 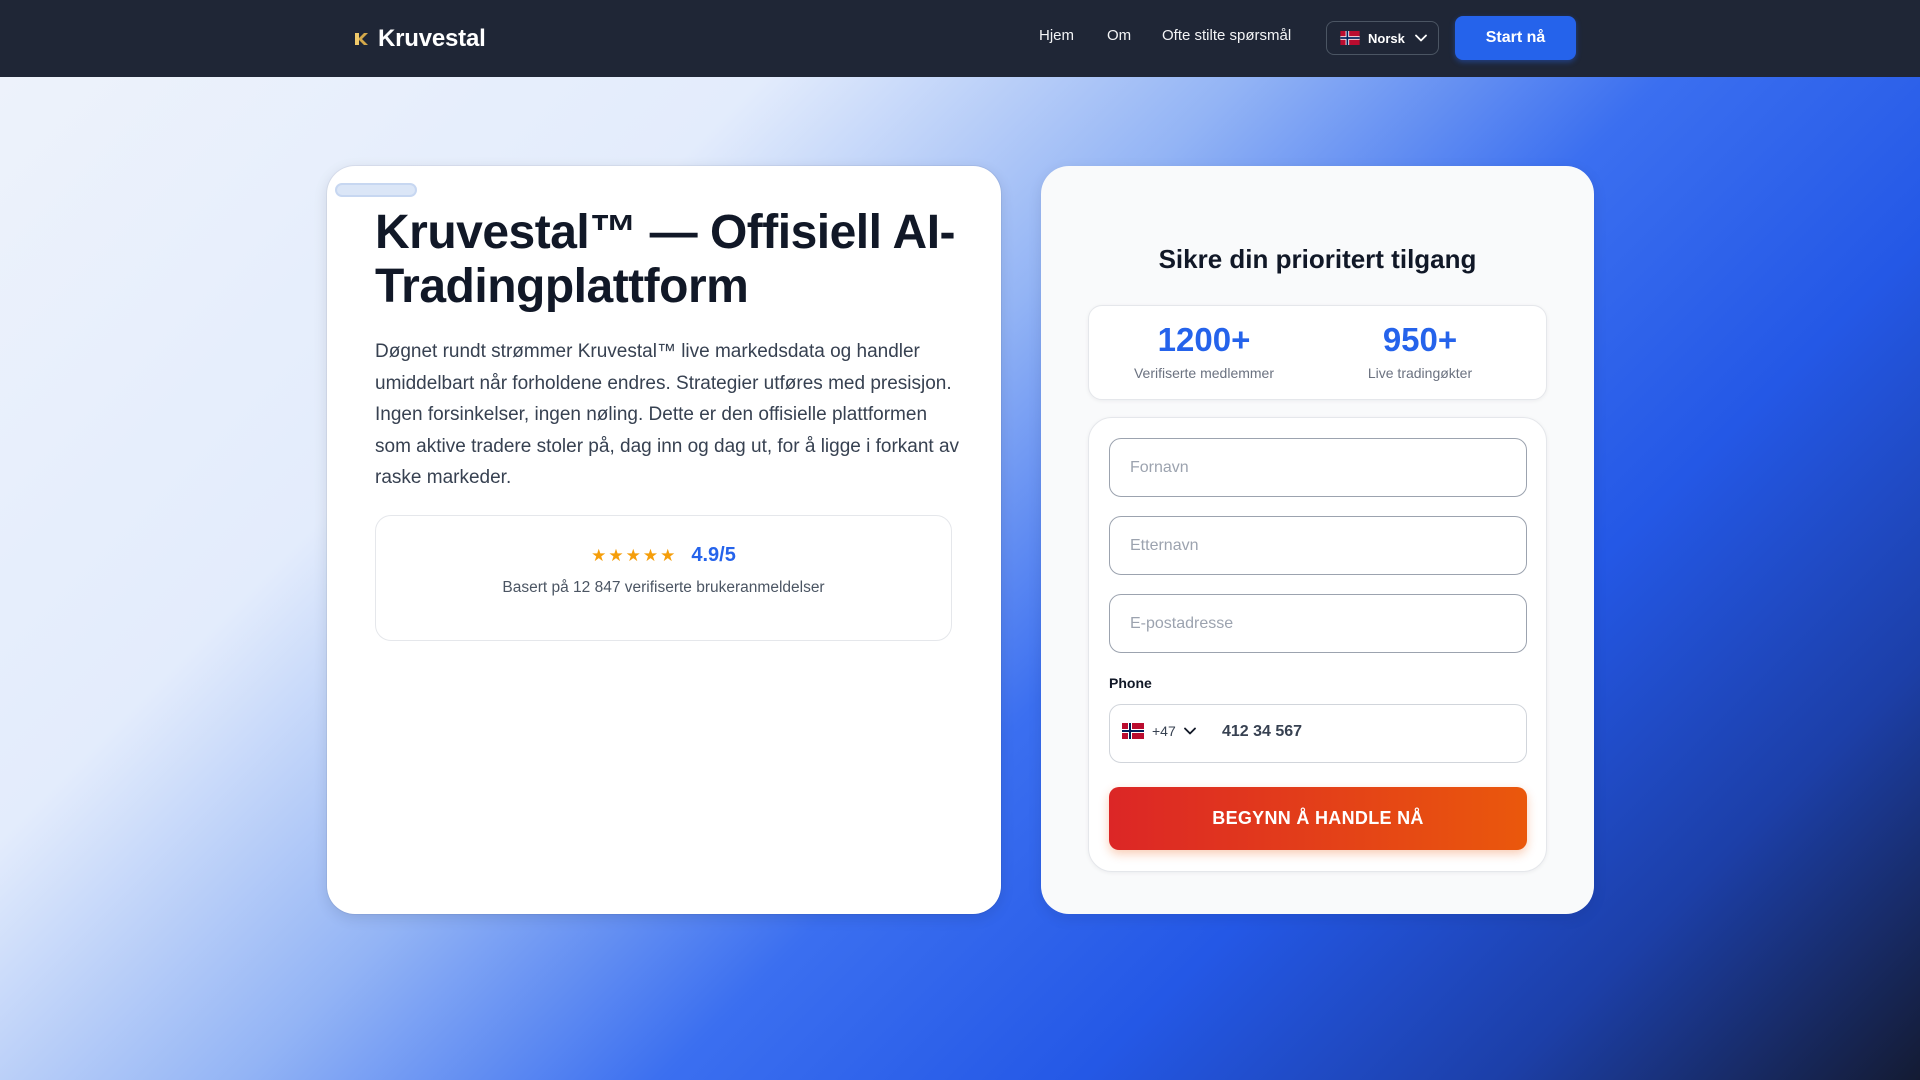 What do you see at coordinates (1386, 38) in the screenshot?
I see `language-label: Norsk` at bounding box center [1386, 38].